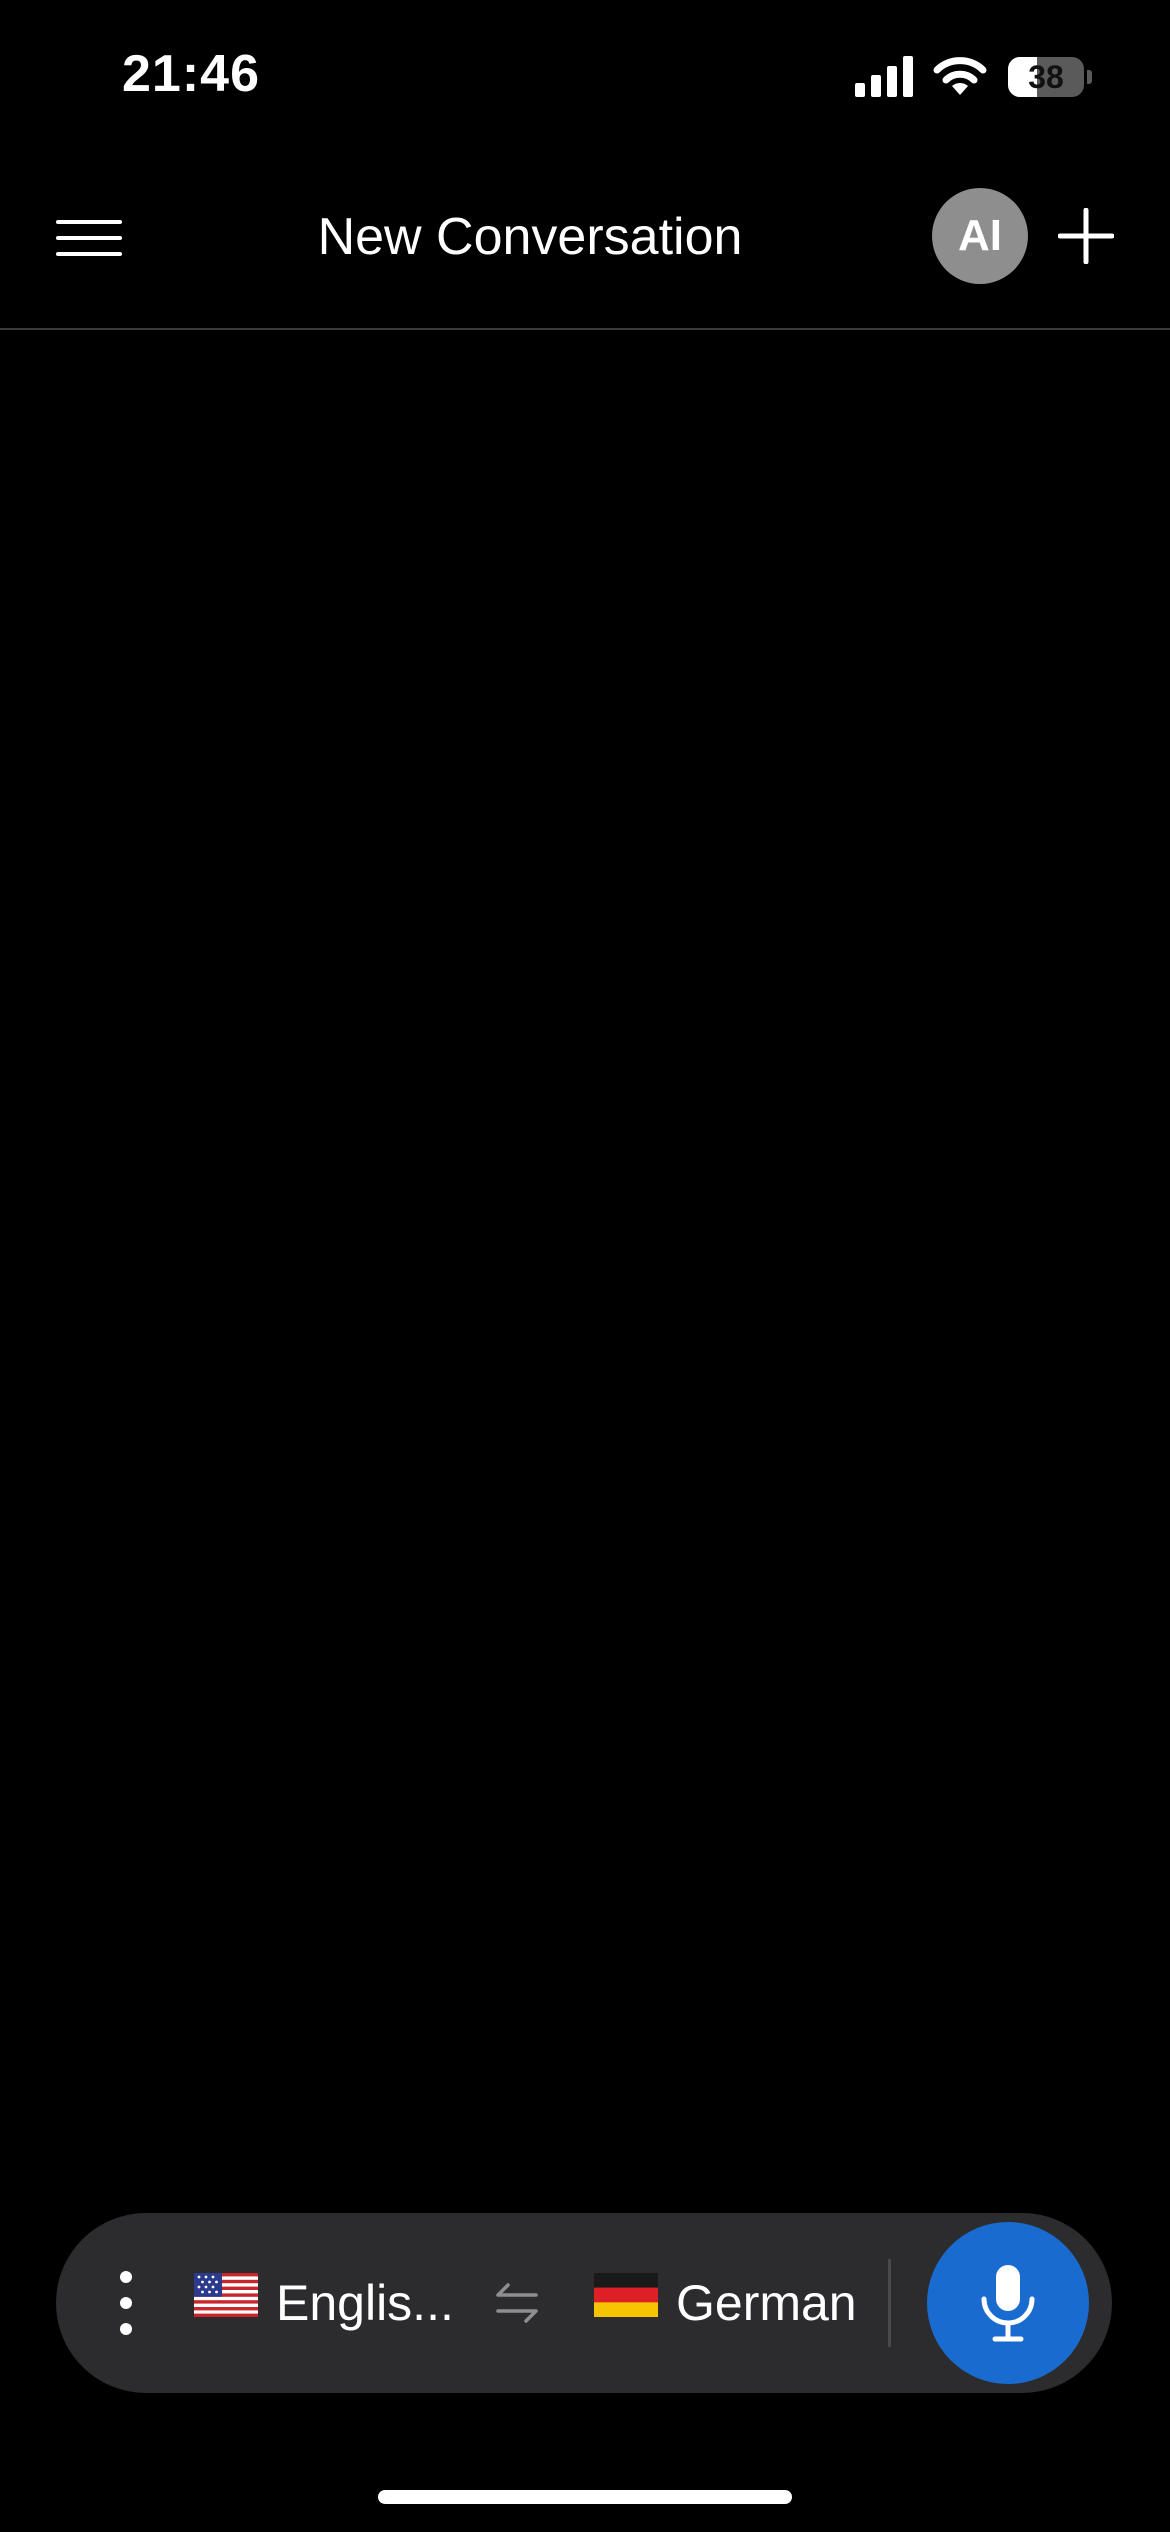  Describe the element at coordinates (126, 2303) in the screenshot. I see `vertical-ellipsis-icon` at that location.